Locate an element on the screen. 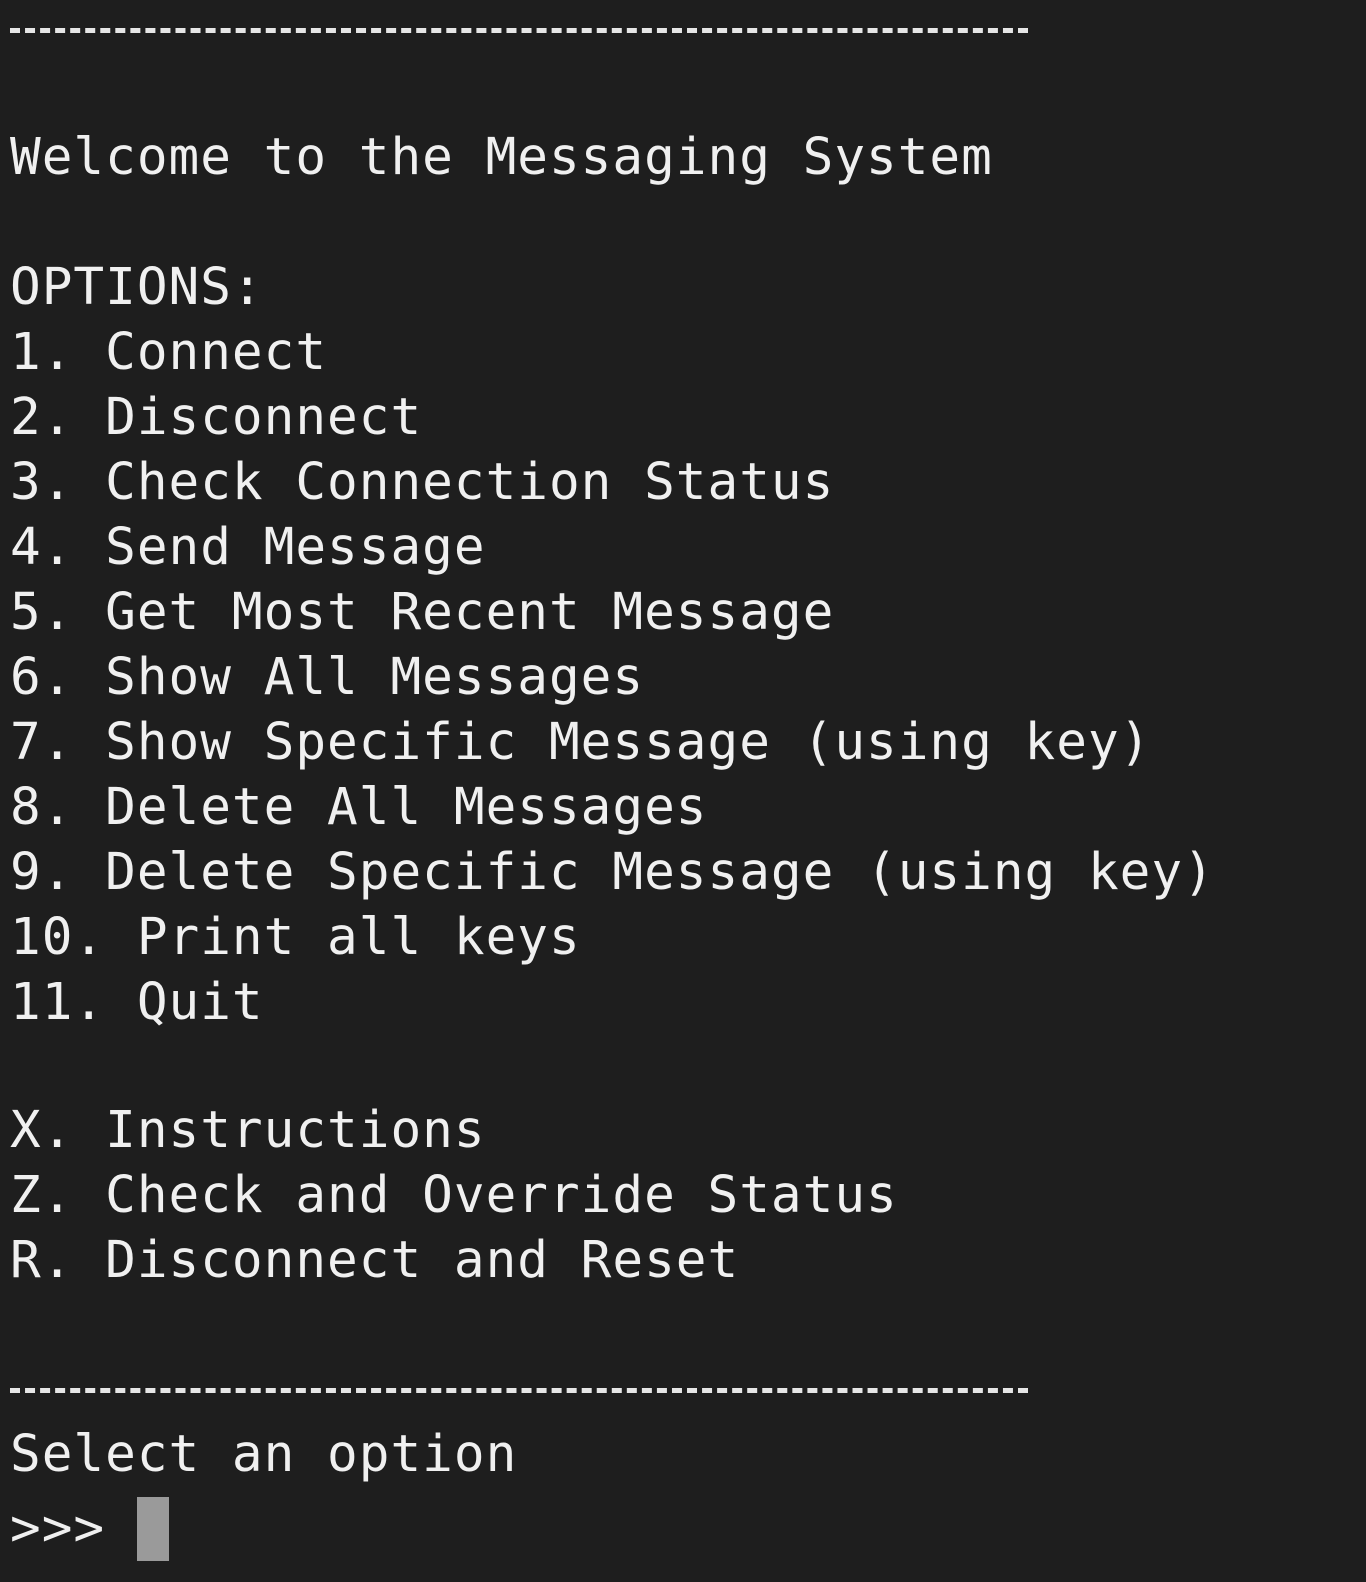  input-prompt-symbol: >>> is located at coordinates (58, 1528).